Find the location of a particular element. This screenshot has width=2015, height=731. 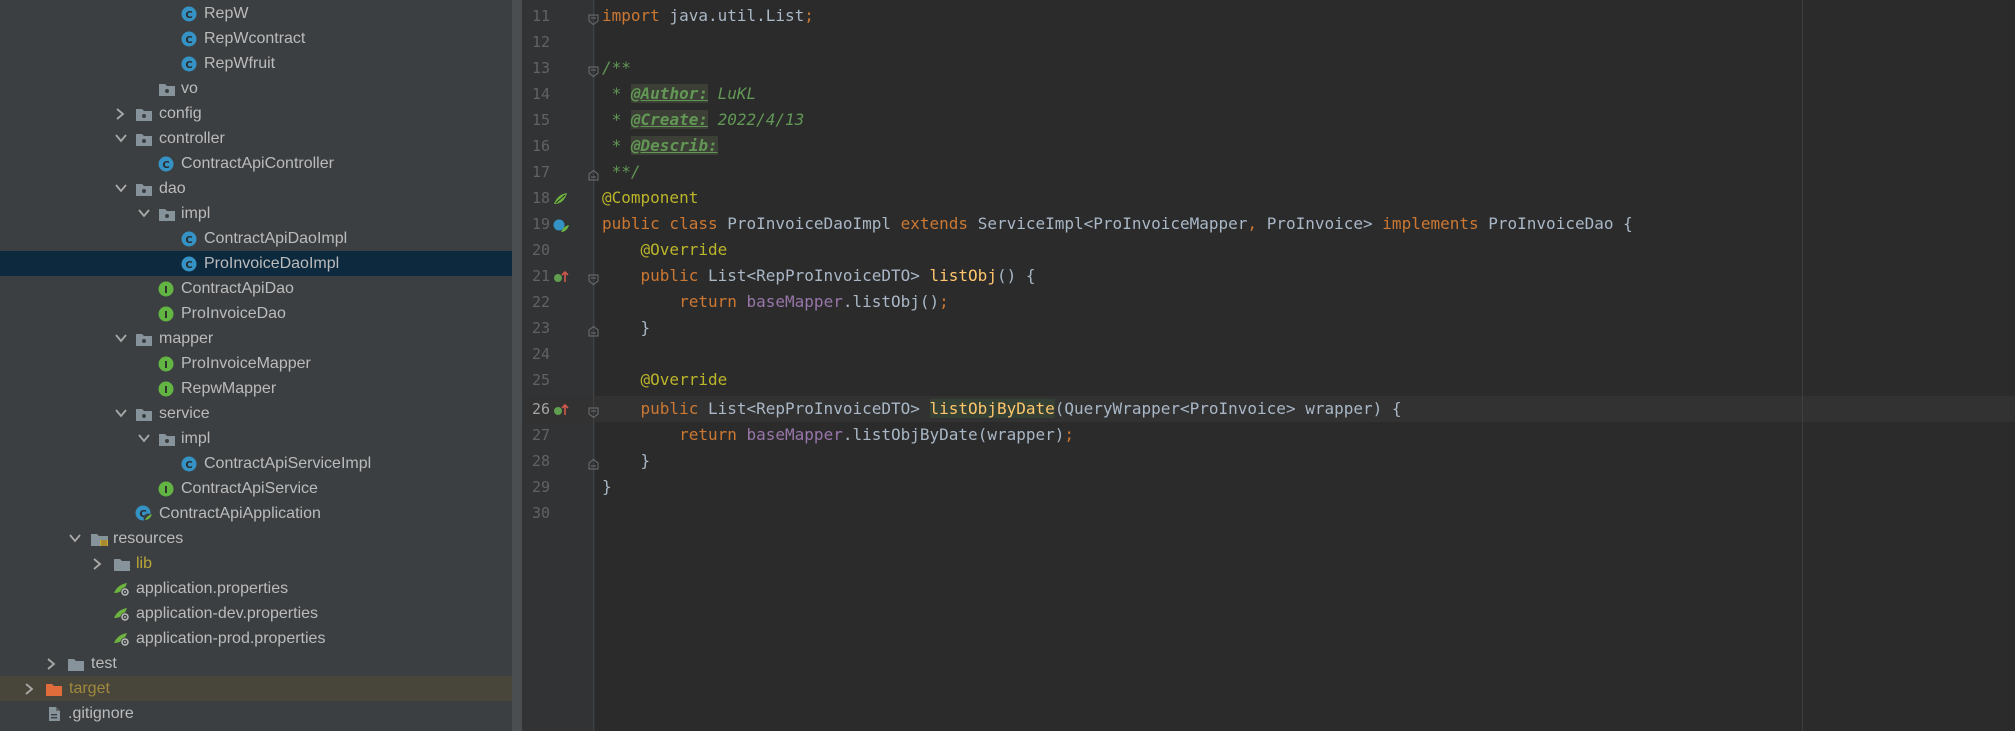

spring-bean-navigate-icon is located at coordinates (561, 225).